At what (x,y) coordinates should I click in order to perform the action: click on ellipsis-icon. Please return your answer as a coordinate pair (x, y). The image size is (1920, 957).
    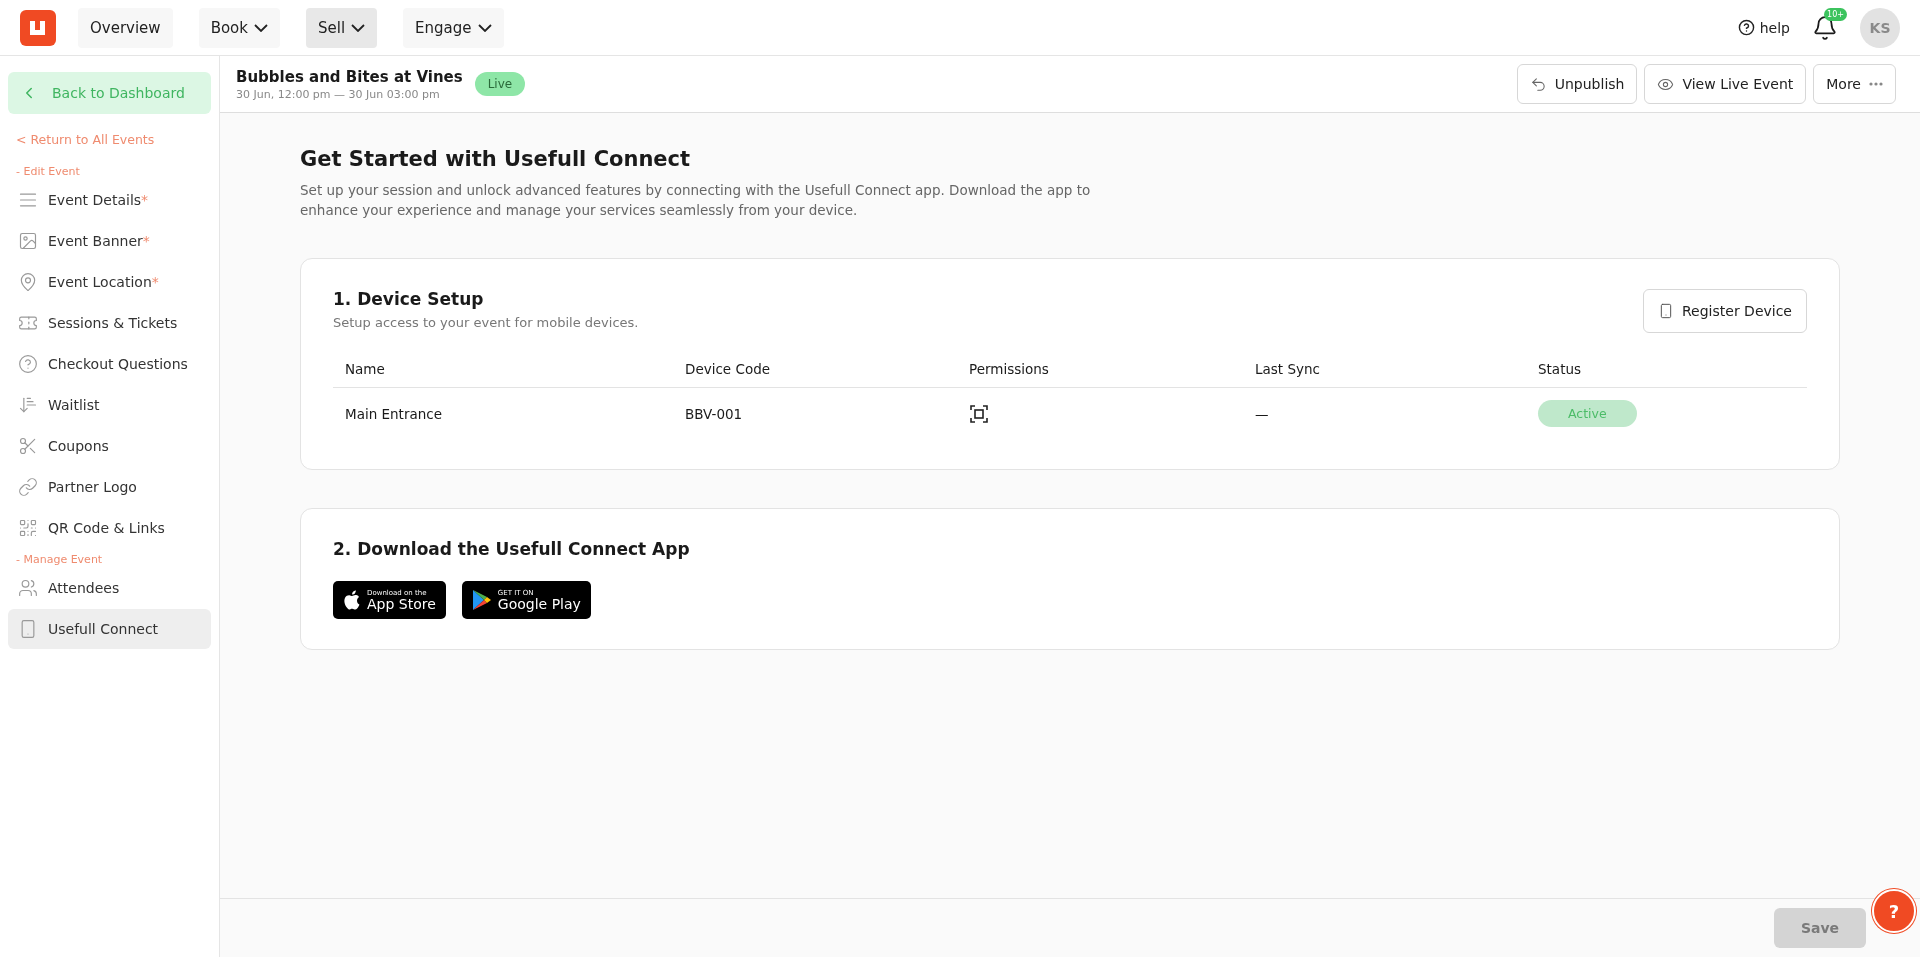
    Looking at the image, I should click on (1876, 84).